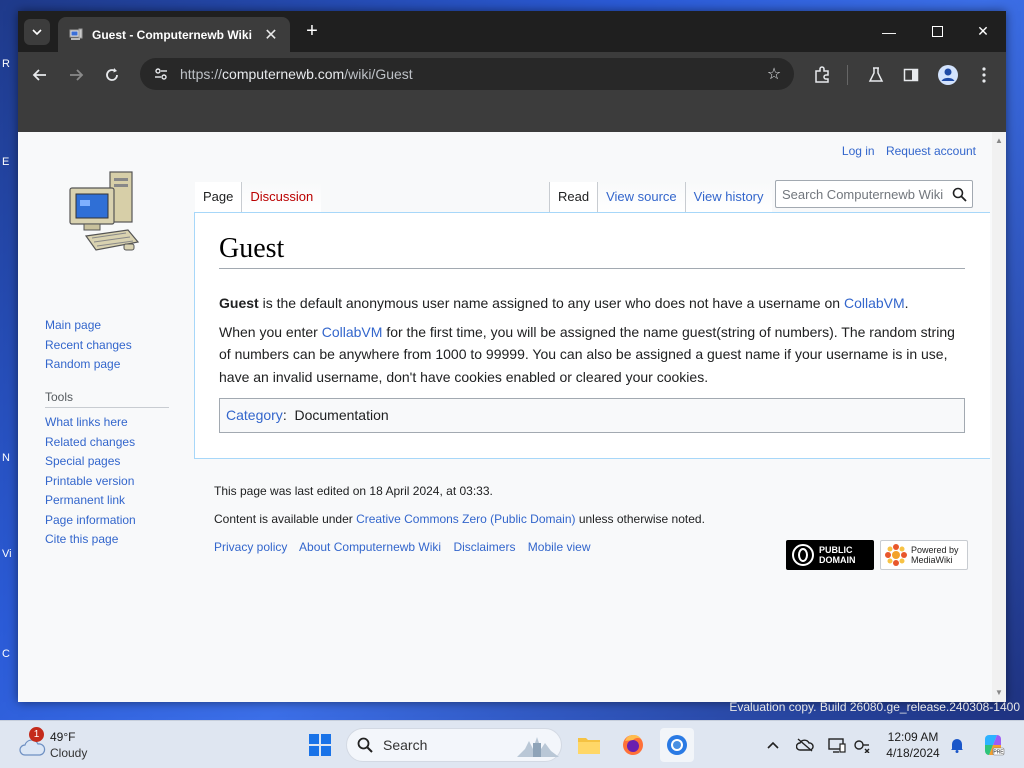 Image resolution: width=1024 pixels, height=768 pixels. Describe the element at coordinates (63, 737) in the screenshot. I see `weather-temp: 49°F` at that location.